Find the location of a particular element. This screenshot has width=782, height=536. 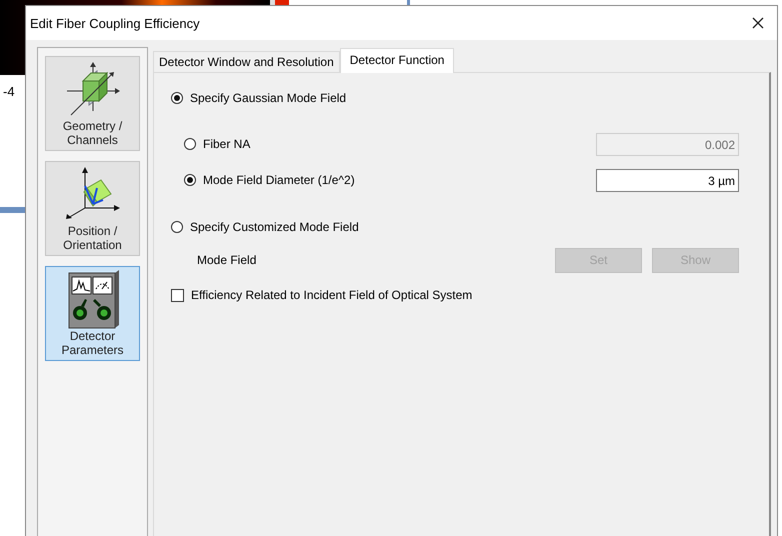

sidebar-item: Geometry / Channels is located at coordinates (92, 103).